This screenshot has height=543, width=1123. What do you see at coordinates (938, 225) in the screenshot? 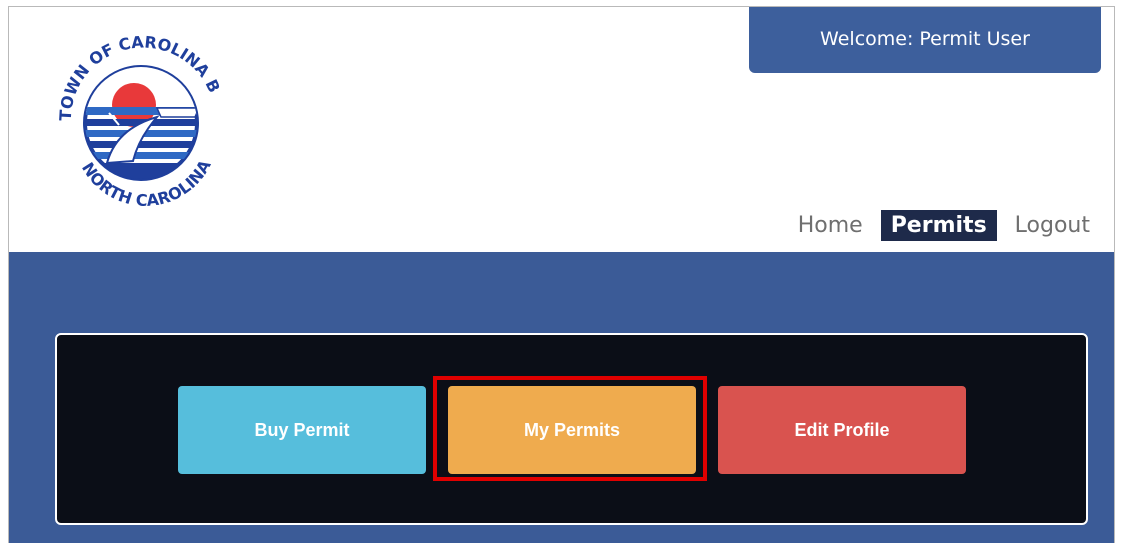
I see `nav-permits: Permits` at bounding box center [938, 225].